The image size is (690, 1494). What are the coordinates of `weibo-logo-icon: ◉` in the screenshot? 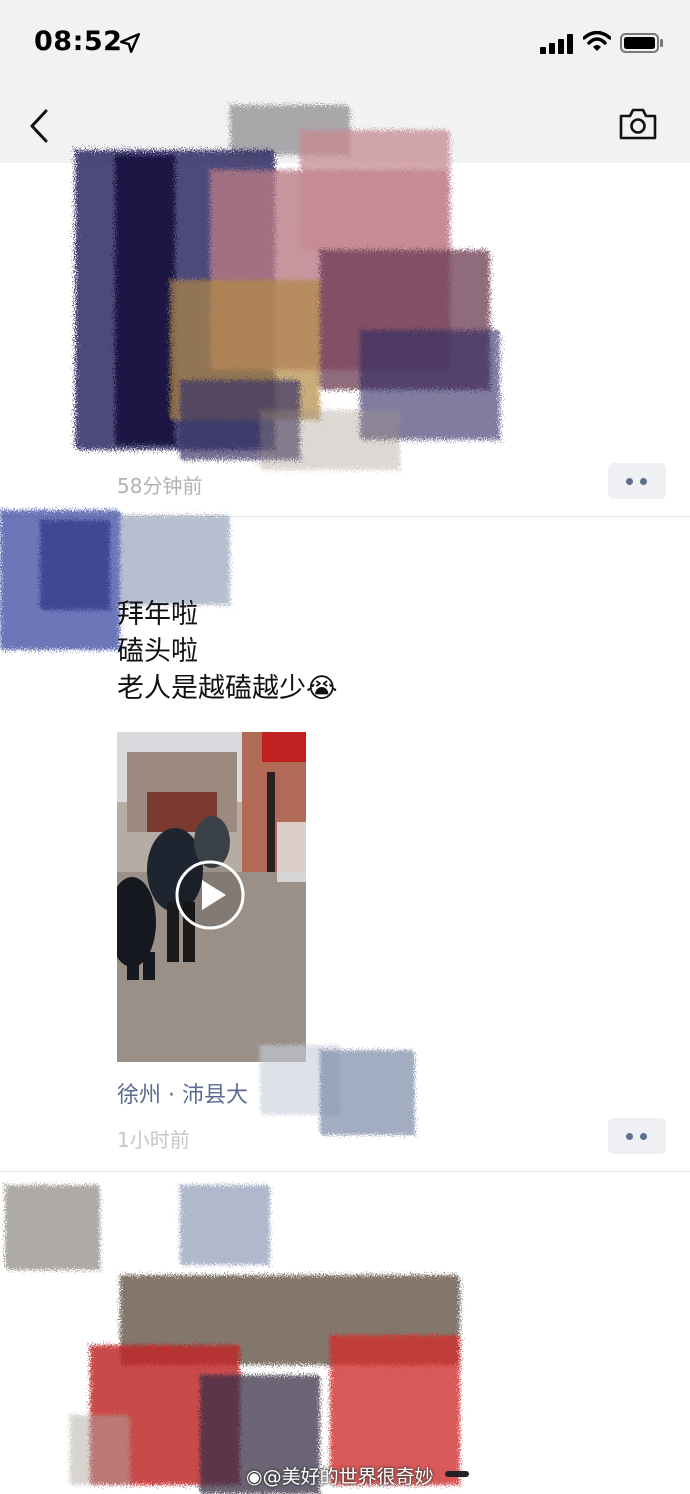 It's located at (254, 1477).